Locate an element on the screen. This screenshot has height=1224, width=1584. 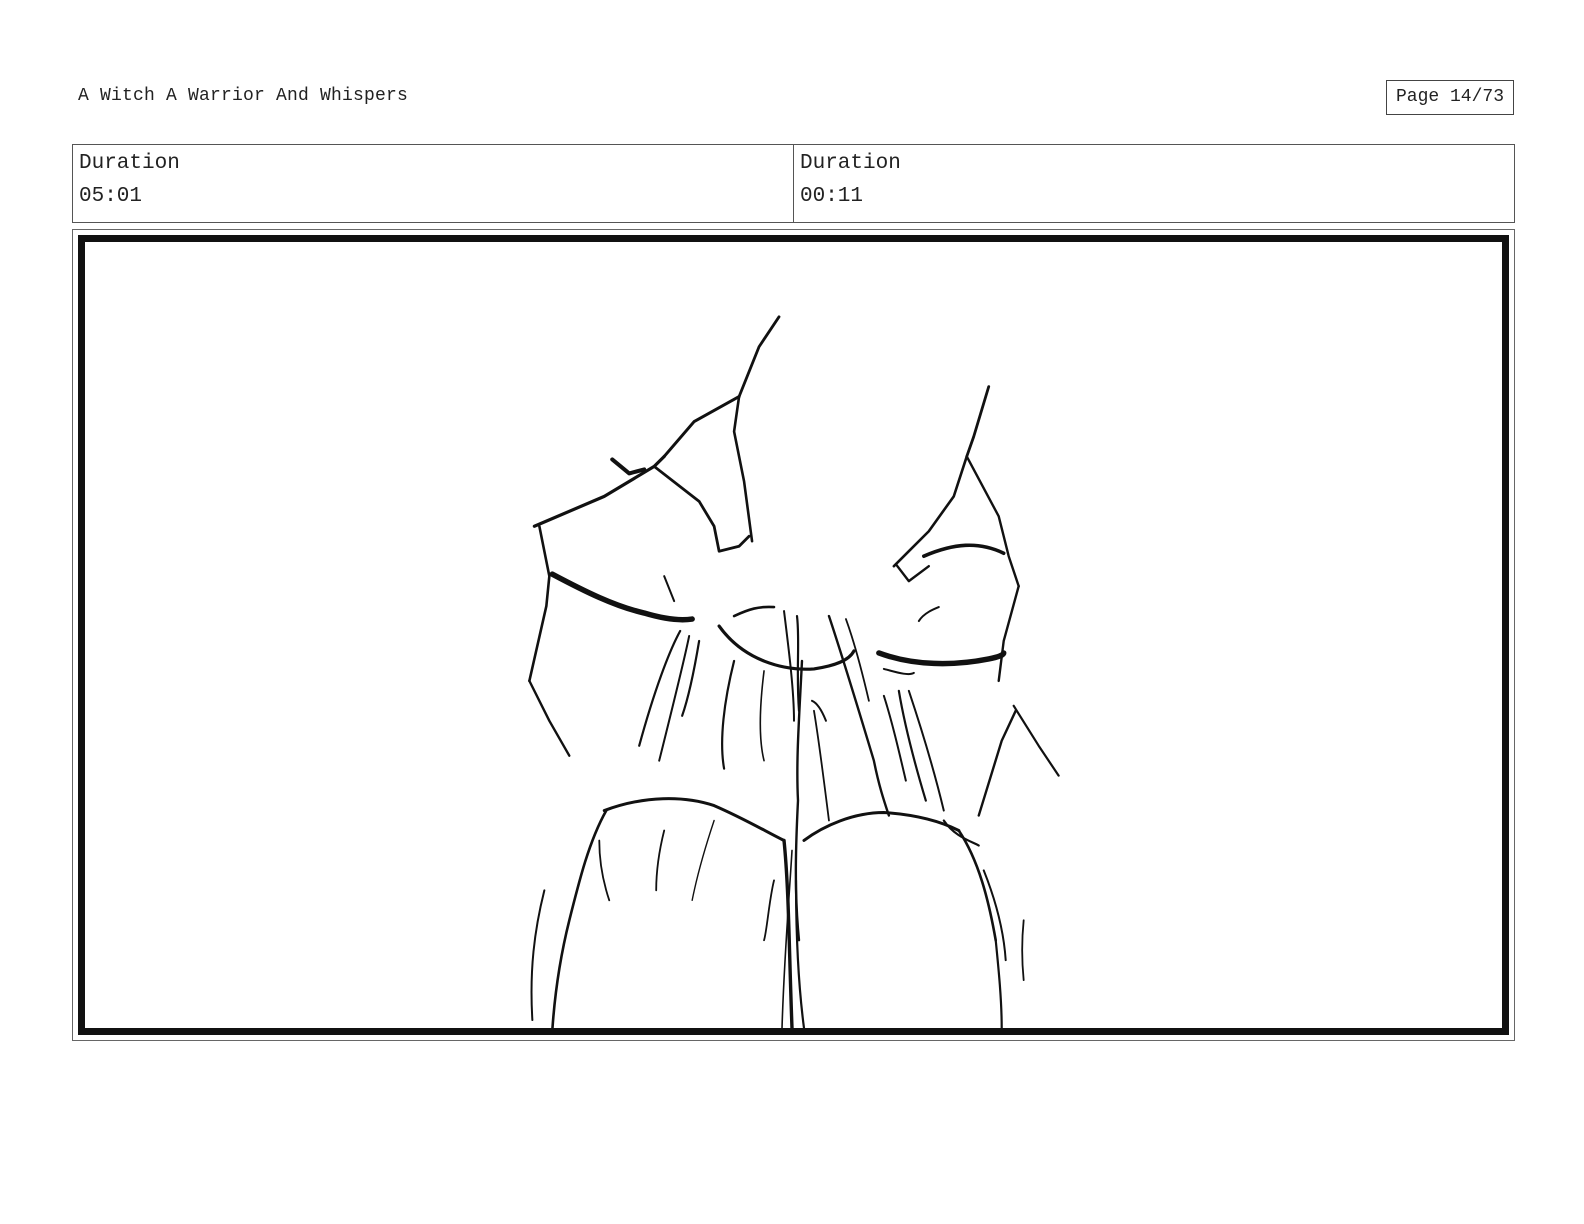
duration-value: 00:11 is located at coordinates (832, 196).